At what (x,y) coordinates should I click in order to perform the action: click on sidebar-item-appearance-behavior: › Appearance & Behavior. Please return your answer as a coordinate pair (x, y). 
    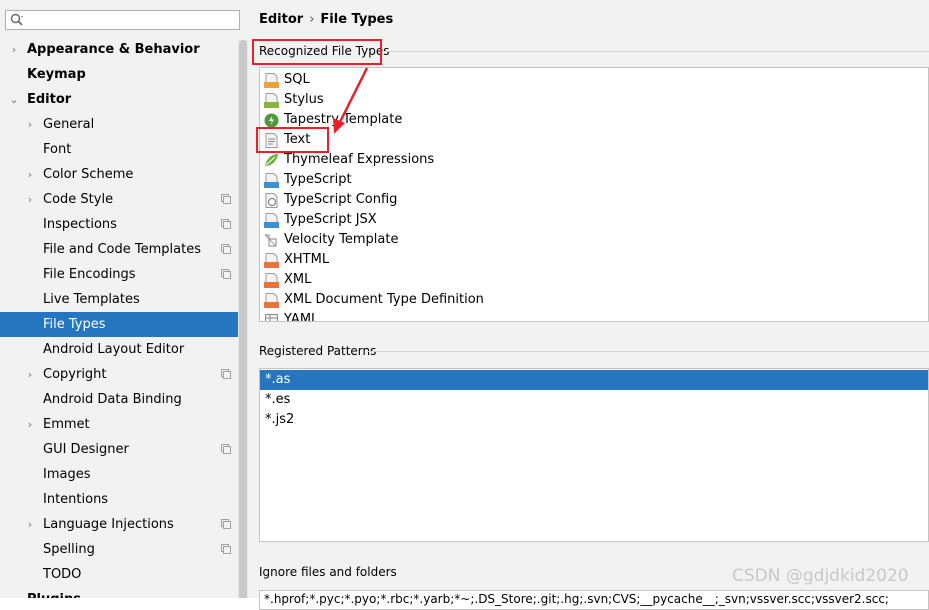
    Looking at the image, I should click on (124, 49).